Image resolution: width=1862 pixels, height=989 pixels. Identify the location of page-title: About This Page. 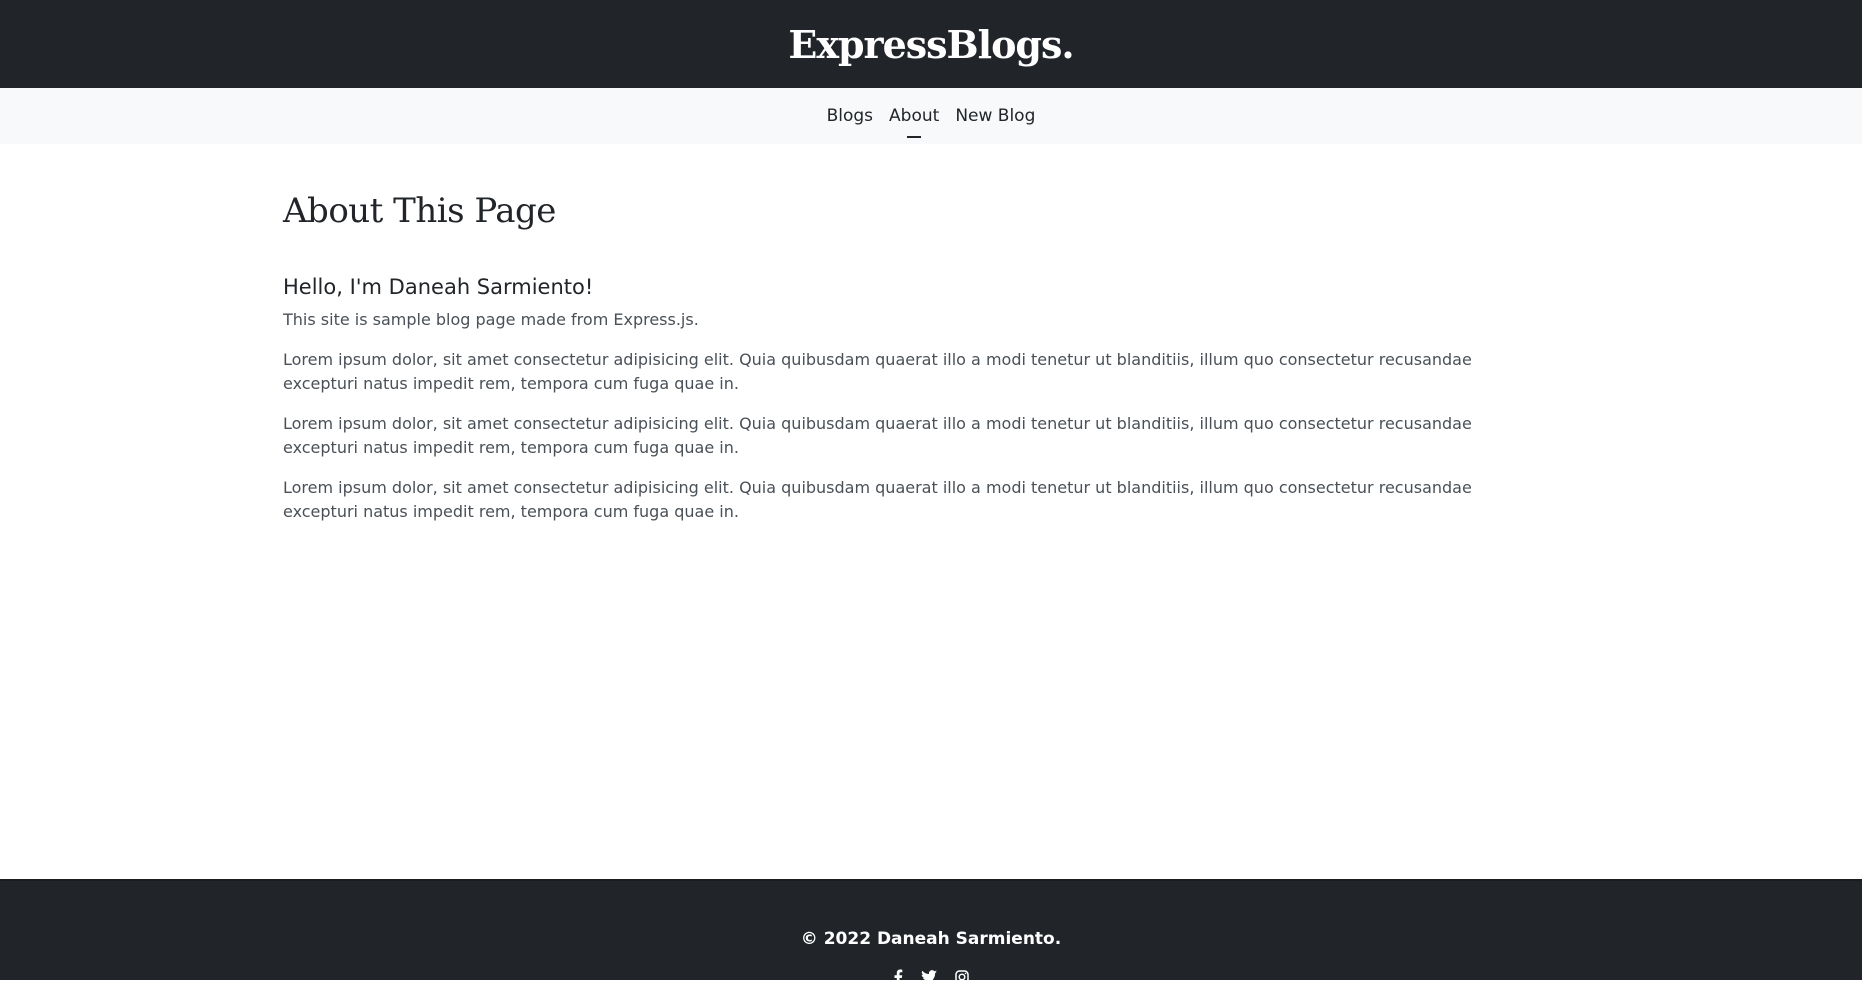
(419, 211).